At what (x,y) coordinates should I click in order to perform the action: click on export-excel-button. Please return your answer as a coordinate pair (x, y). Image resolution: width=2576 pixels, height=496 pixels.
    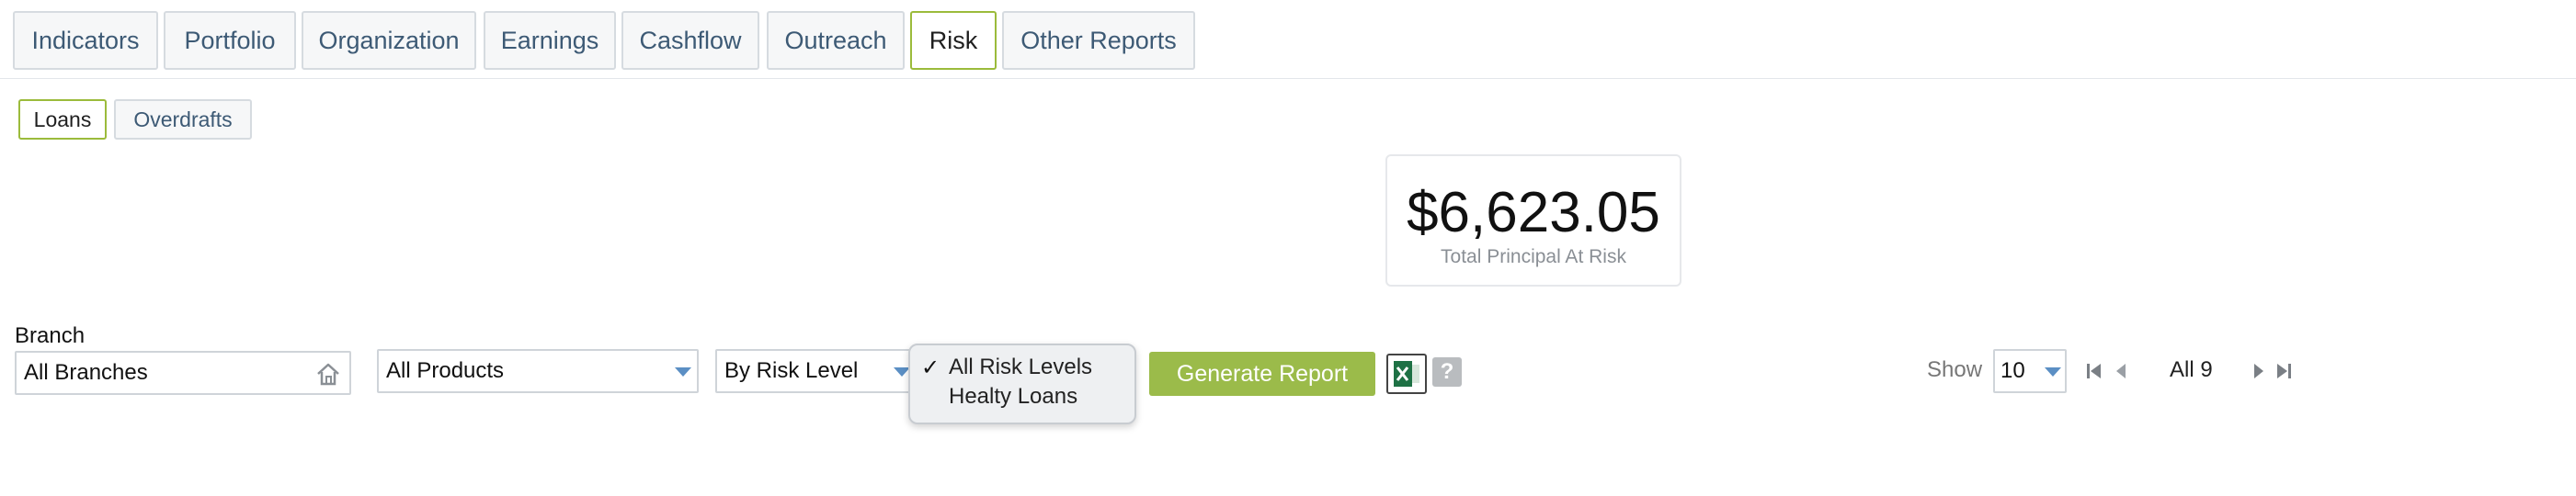
    Looking at the image, I should click on (1406, 374).